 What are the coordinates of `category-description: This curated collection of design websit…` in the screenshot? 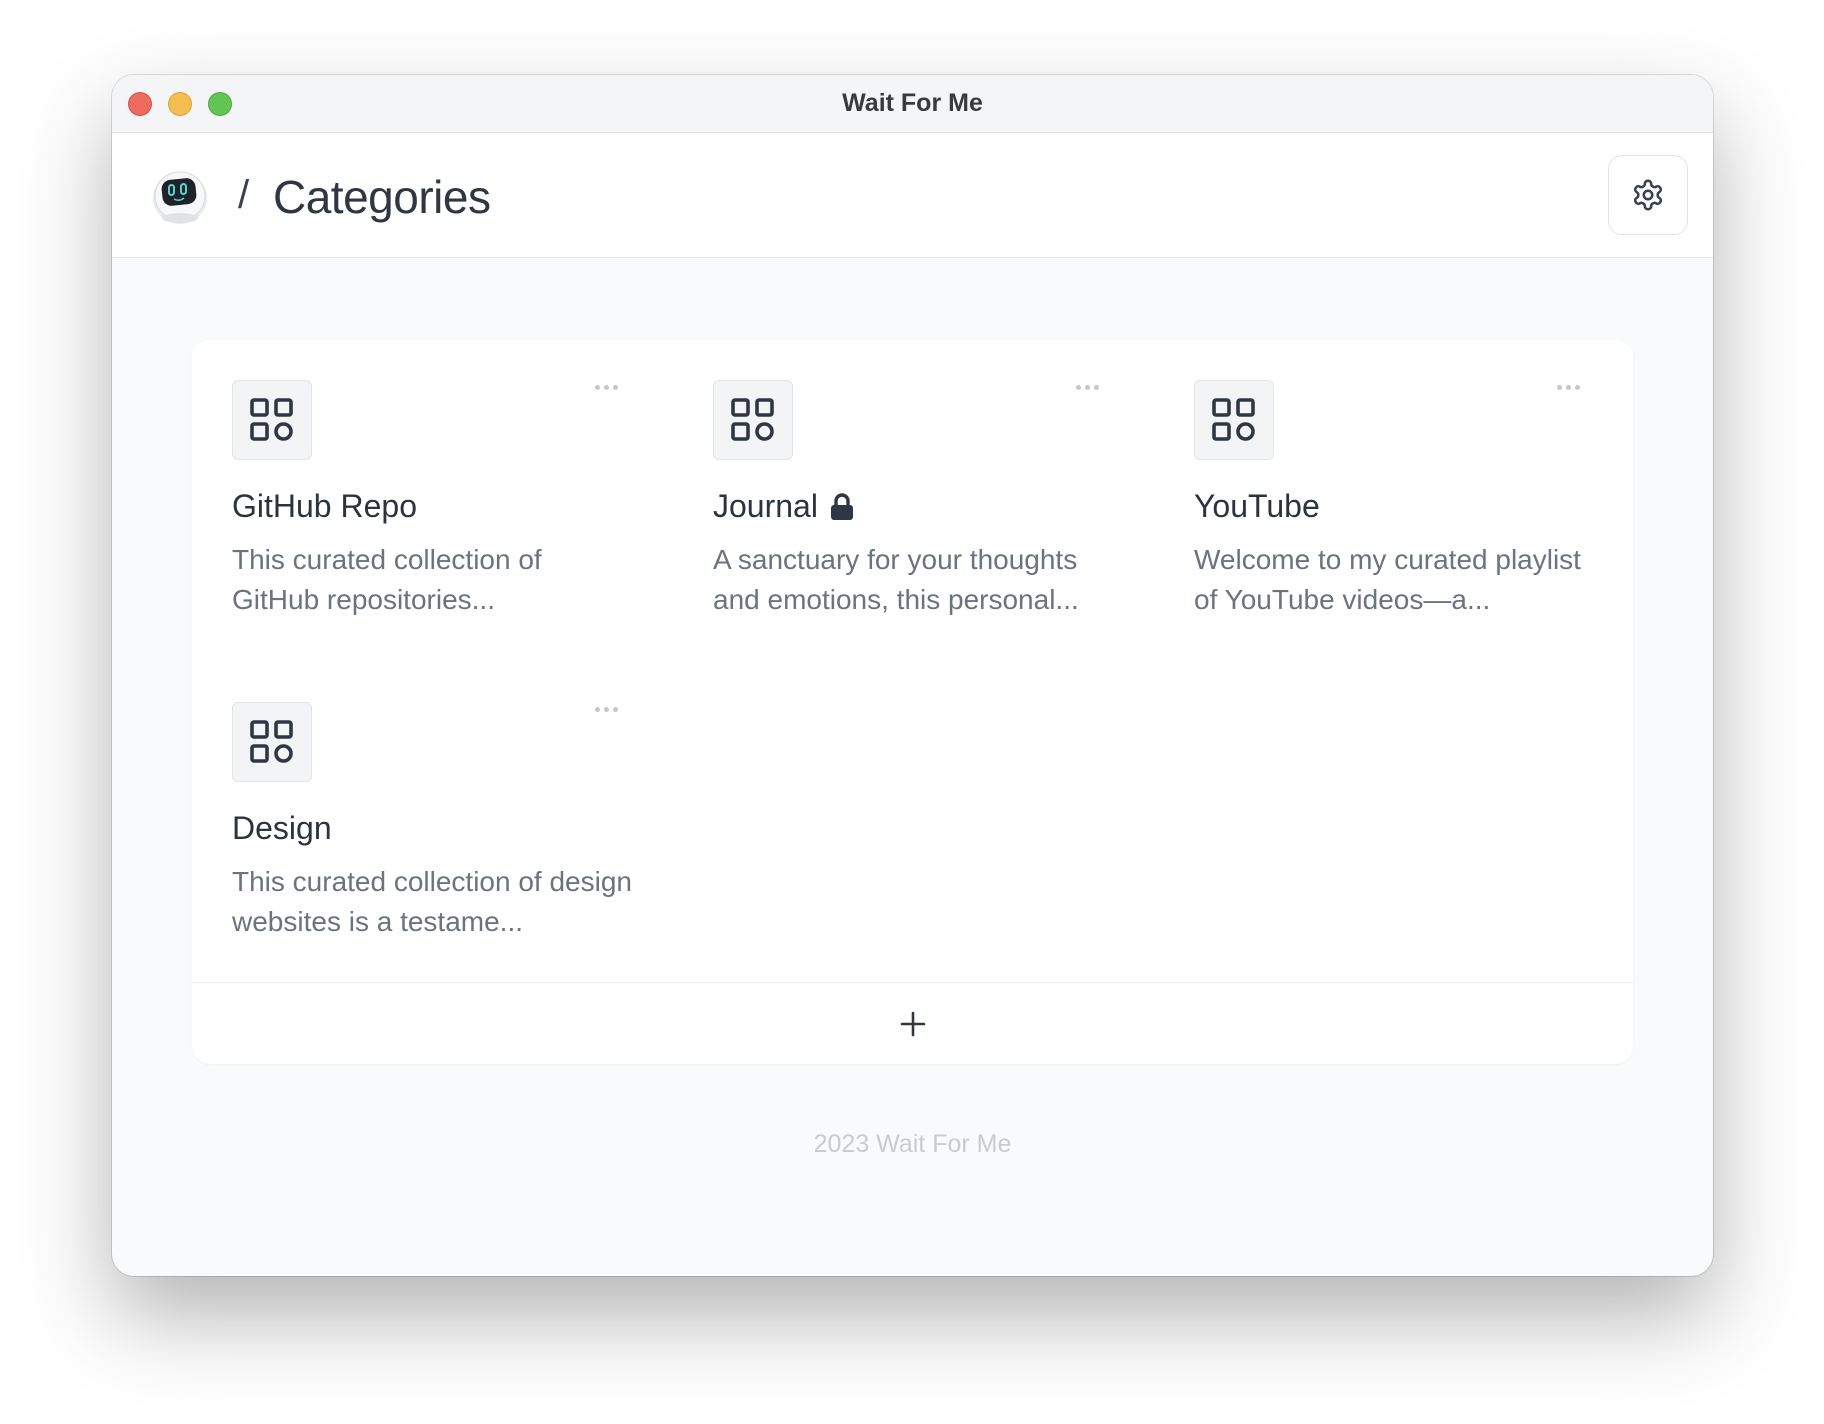 It's located at (432, 901).